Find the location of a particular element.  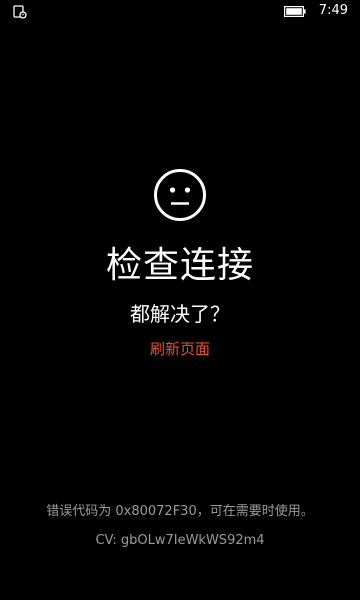

correlation-vector-text: CV: gbOLw7IeWkWS92m4 is located at coordinates (180, 540).